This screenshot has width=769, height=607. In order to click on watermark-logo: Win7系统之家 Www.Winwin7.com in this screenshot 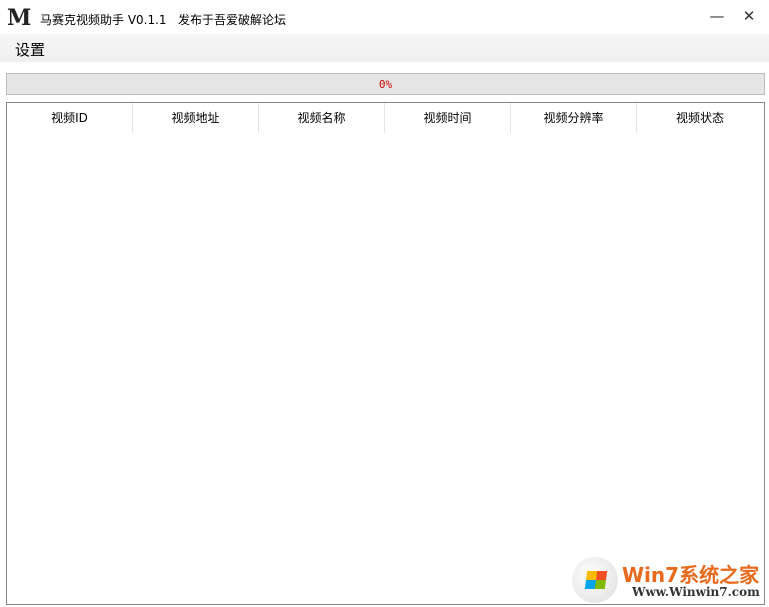, I will do `click(669, 580)`.